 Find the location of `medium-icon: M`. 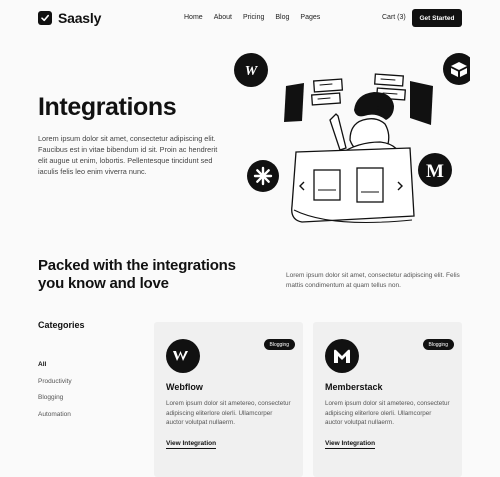

medium-icon: M is located at coordinates (435, 170).